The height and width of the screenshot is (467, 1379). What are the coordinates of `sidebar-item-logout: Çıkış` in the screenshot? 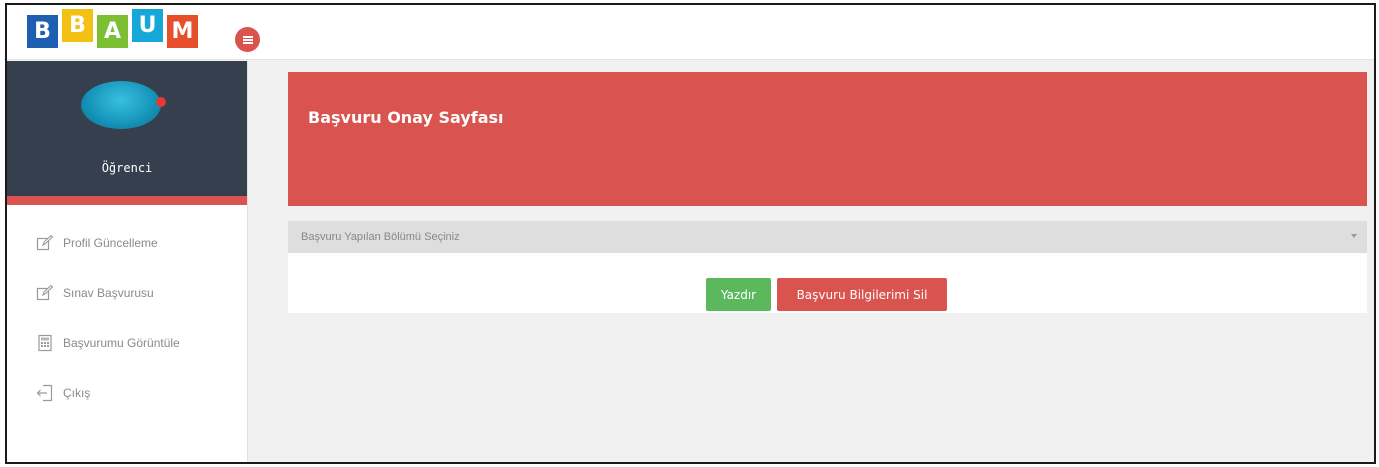 It's located at (127, 393).